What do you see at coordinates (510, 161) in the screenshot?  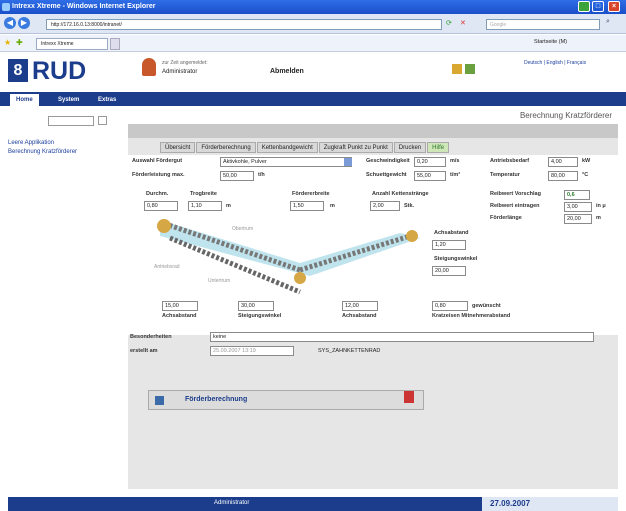 I see `antrieb-label: Antriebsbedarf` at bounding box center [510, 161].